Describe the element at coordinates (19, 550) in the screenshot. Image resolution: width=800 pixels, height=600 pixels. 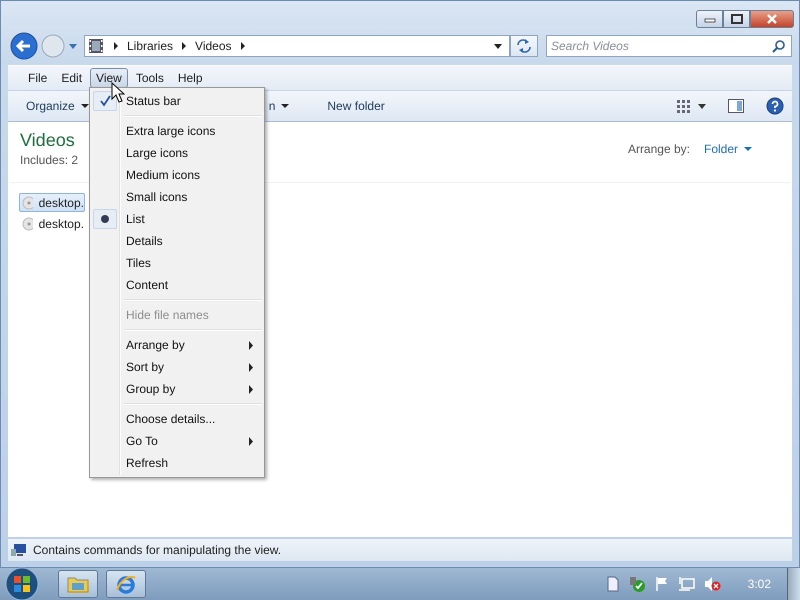
I see `computer-icon` at that location.